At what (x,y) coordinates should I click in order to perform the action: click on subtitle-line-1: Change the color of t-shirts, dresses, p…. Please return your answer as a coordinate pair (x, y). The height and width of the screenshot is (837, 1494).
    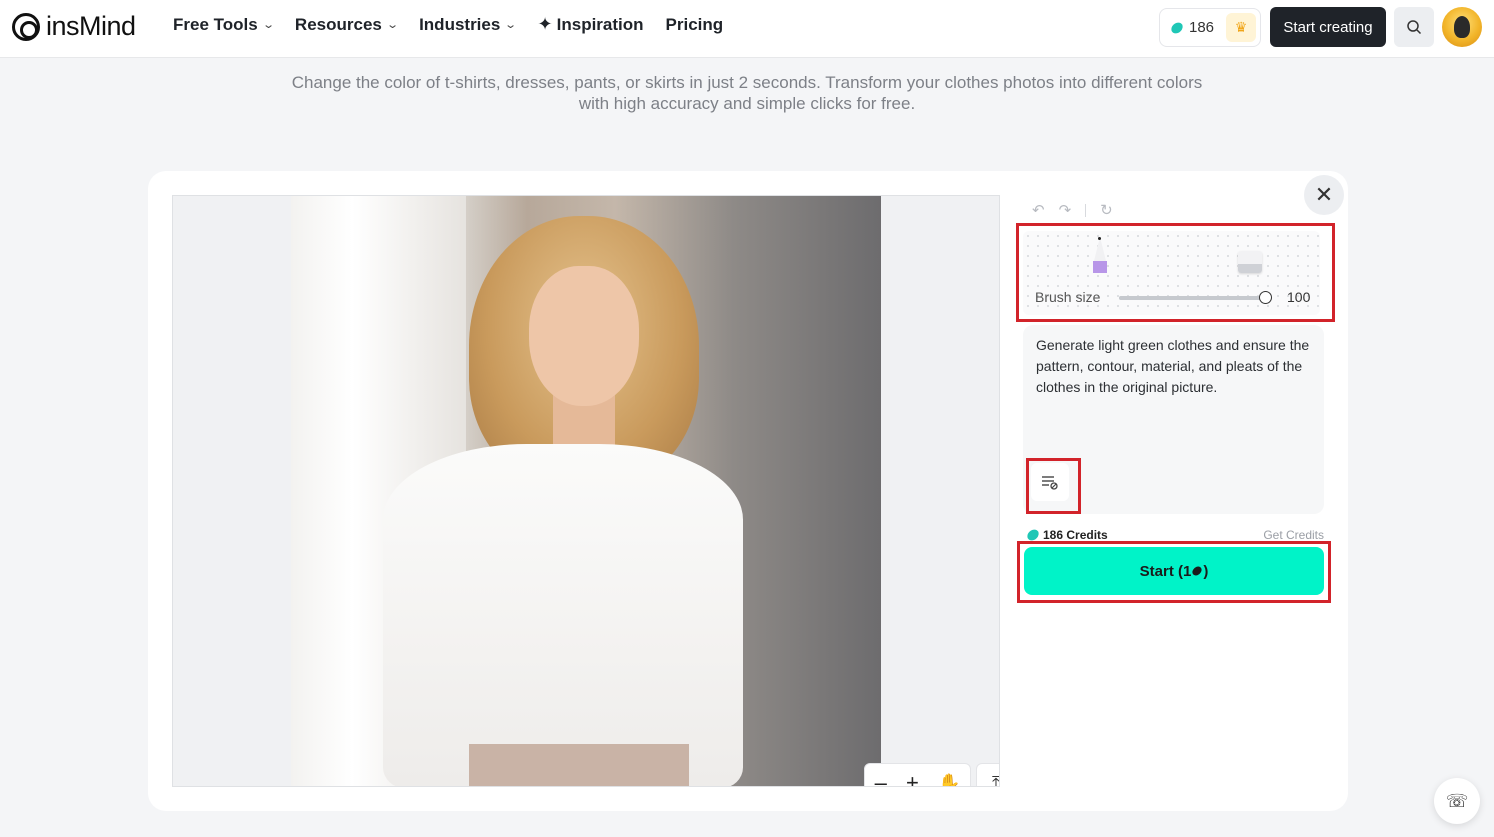
    Looking at the image, I should click on (747, 82).